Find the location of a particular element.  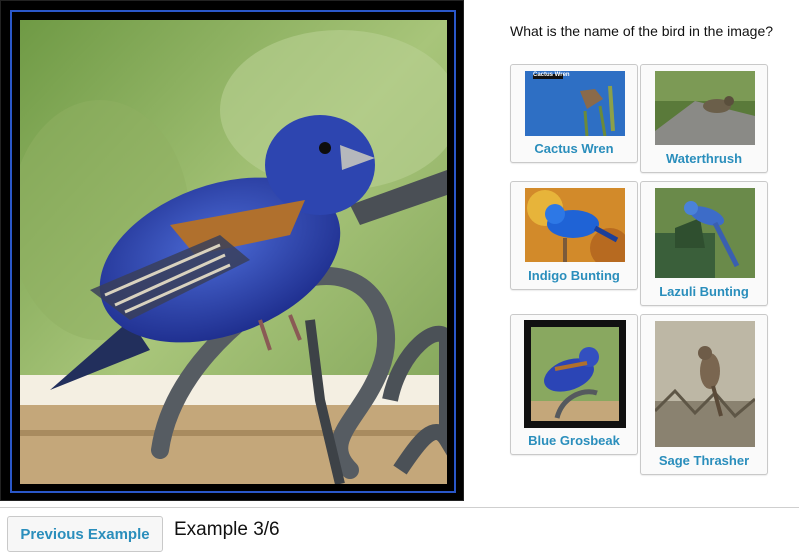

option-indigo-bunting: Indigo Bunting is located at coordinates (574, 235).